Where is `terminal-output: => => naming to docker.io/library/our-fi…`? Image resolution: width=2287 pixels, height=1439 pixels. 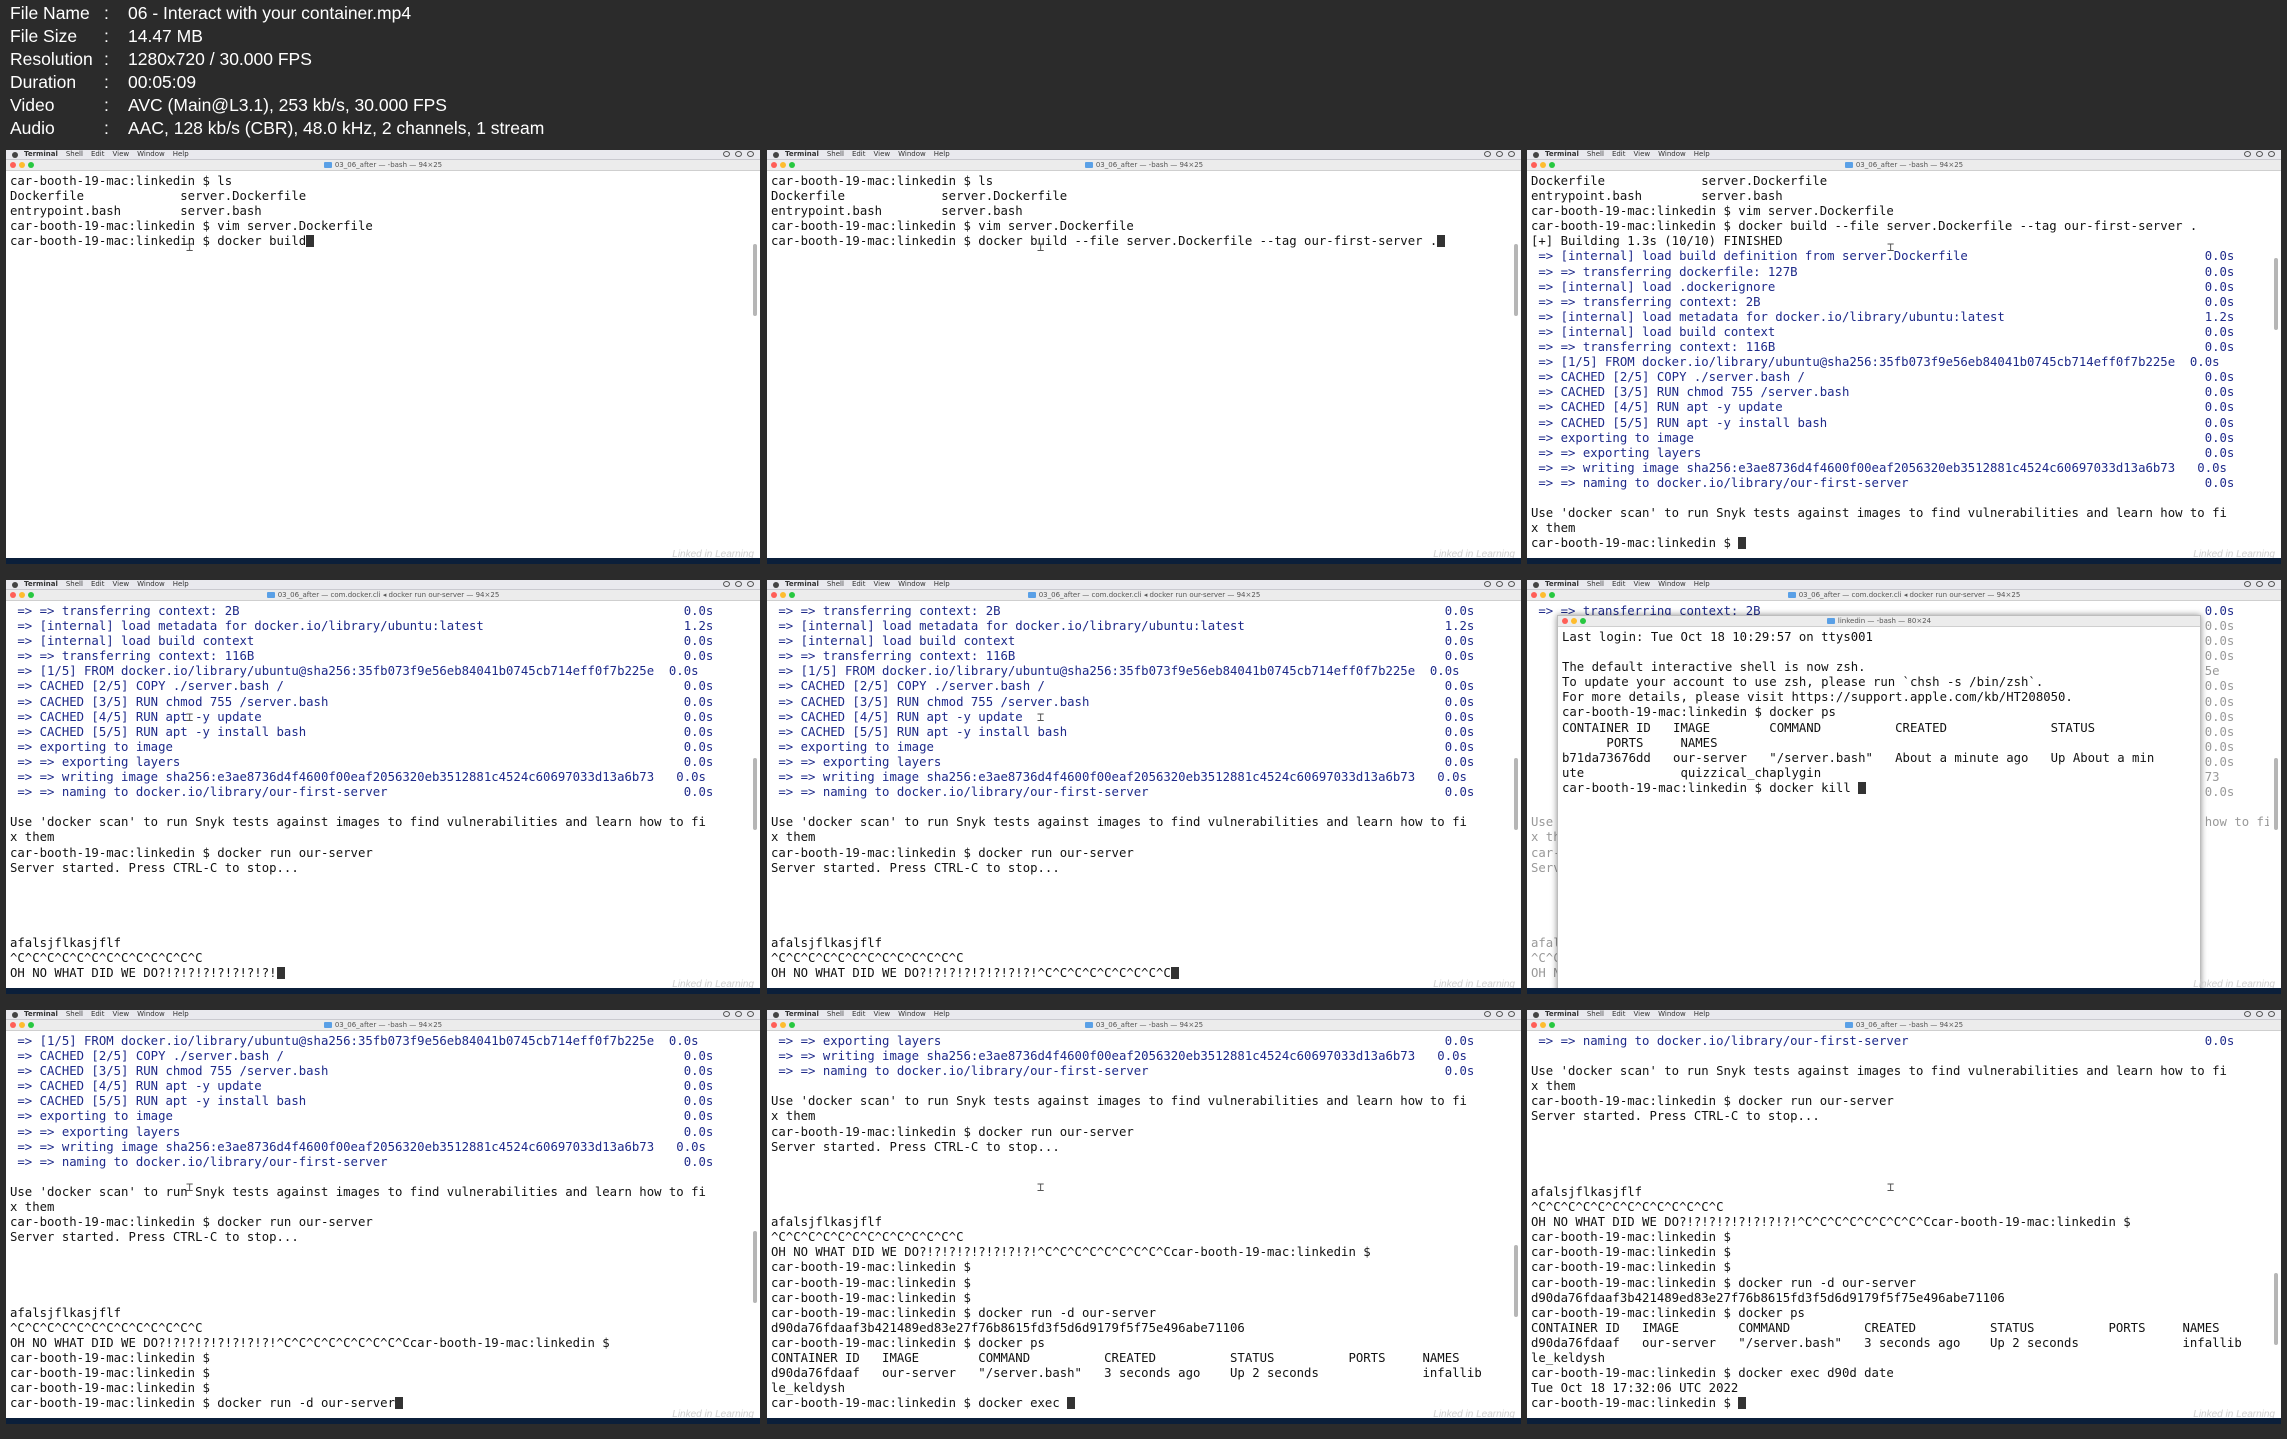
terminal-output: => => naming to docker.io/library/our-fi… is located at coordinates (1900, 1222).